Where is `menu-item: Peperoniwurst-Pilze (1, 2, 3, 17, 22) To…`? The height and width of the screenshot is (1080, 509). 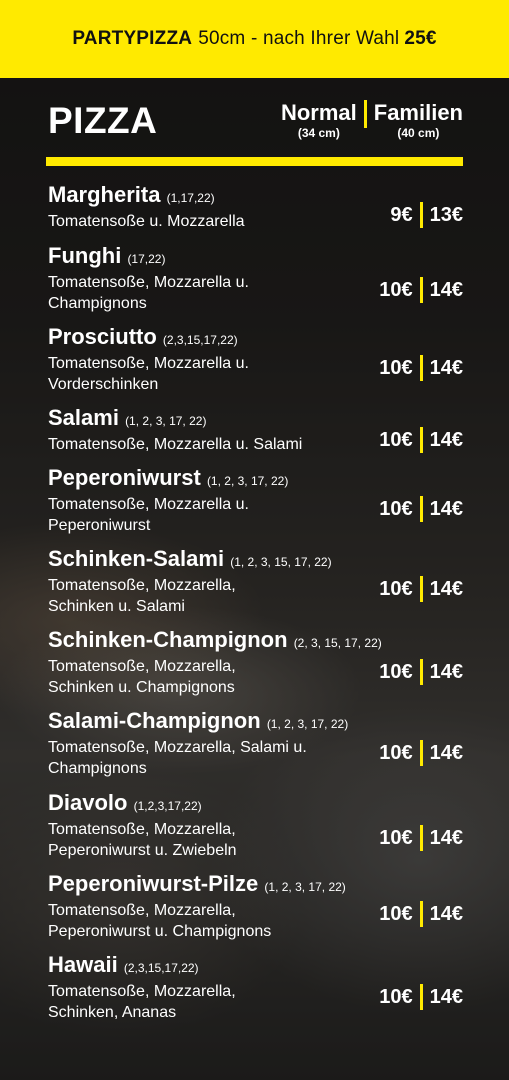 menu-item: Peperoniwurst-Pilze (1, 2, 3, 17, 22) To… is located at coordinates (255, 906).